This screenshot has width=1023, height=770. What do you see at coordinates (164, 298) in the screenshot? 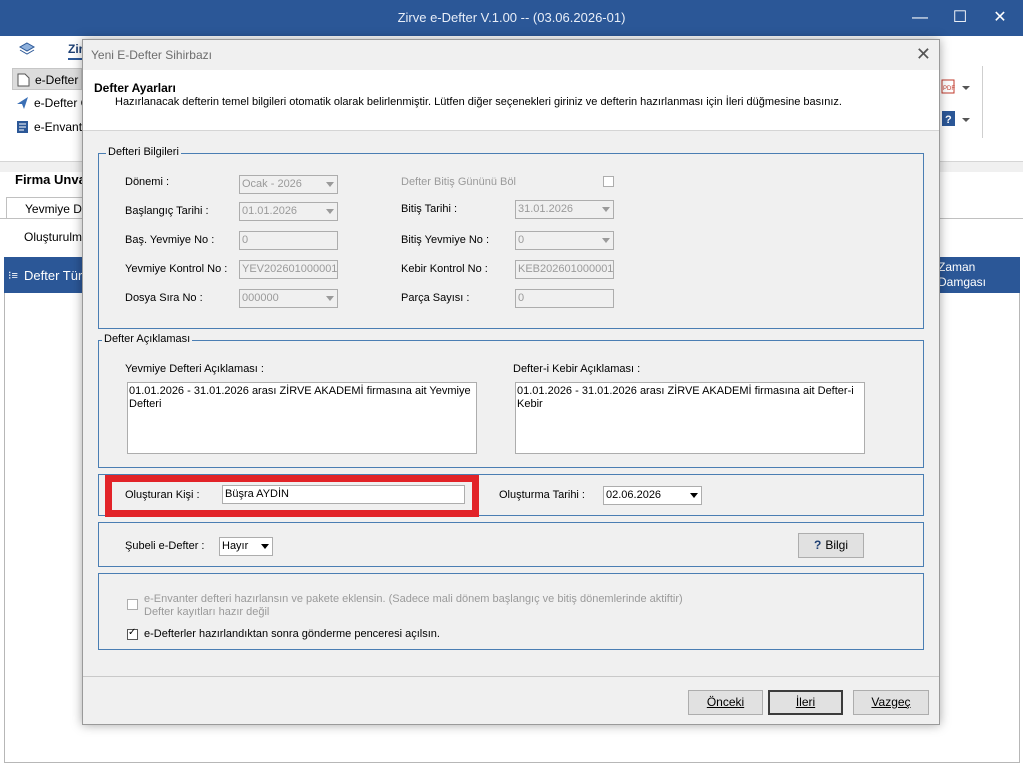
I see `dosya-sira-label: Dosya Sıra No :` at bounding box center [164, 298].